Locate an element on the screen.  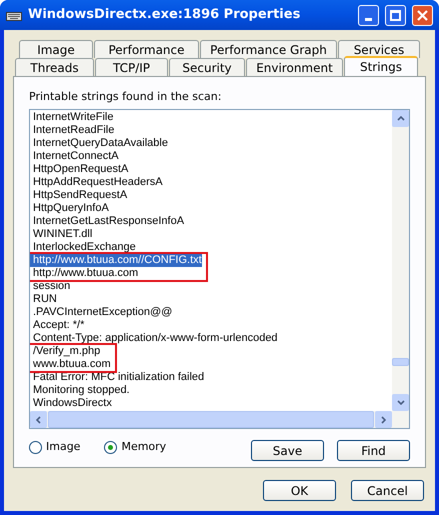
caption: Printable strings found in the scan: is located at coordinates (125, 97).